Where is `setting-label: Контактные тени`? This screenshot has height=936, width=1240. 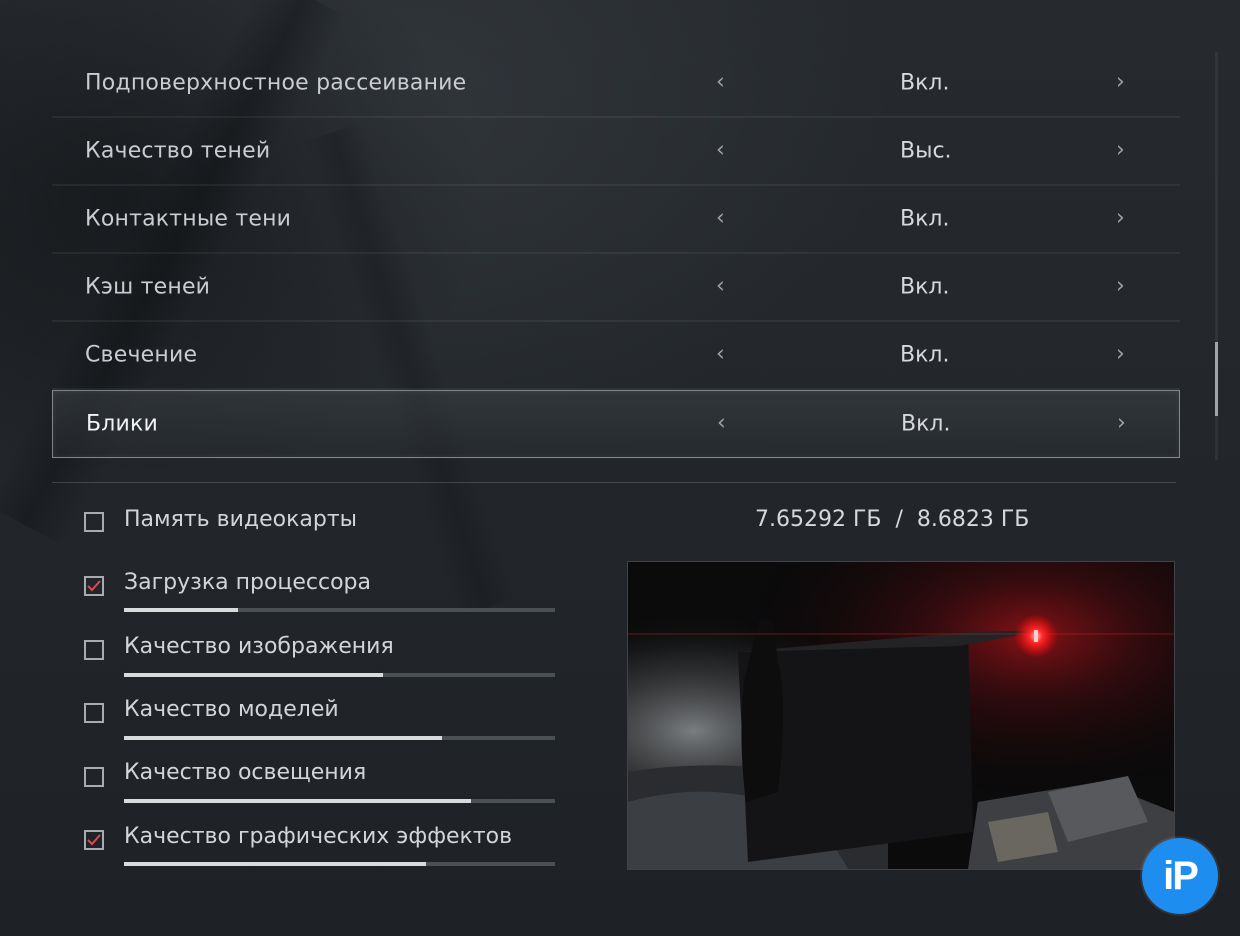 setting-label: Контактные тени is located at coordinates (188, 219).